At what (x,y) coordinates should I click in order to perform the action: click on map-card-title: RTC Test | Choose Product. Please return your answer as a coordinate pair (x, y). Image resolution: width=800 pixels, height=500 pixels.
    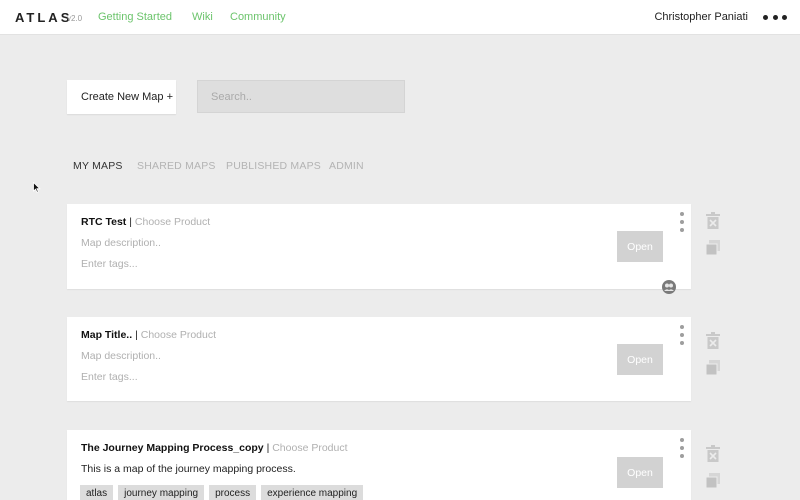
    Looking at the image, I should click on (145, 222).